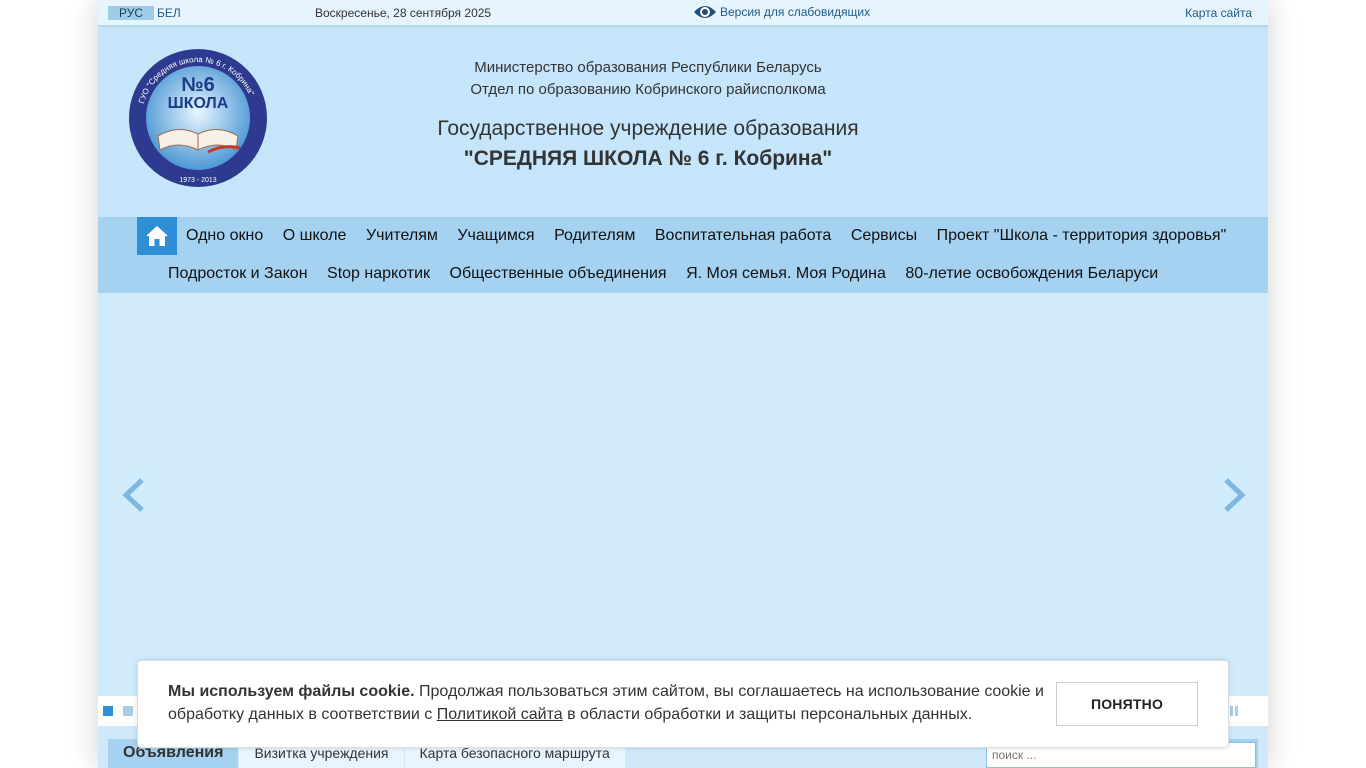 This screenshot has height=768, width=1366. I want to click on nav-item-teachers: Учителям, so click(402, 236).